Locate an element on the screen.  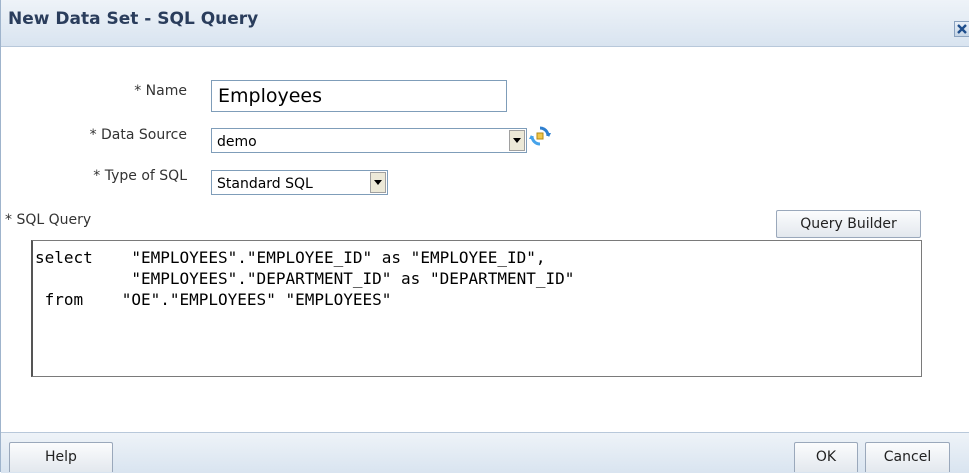
name-label: * Name is located at coordinates (160, 91).